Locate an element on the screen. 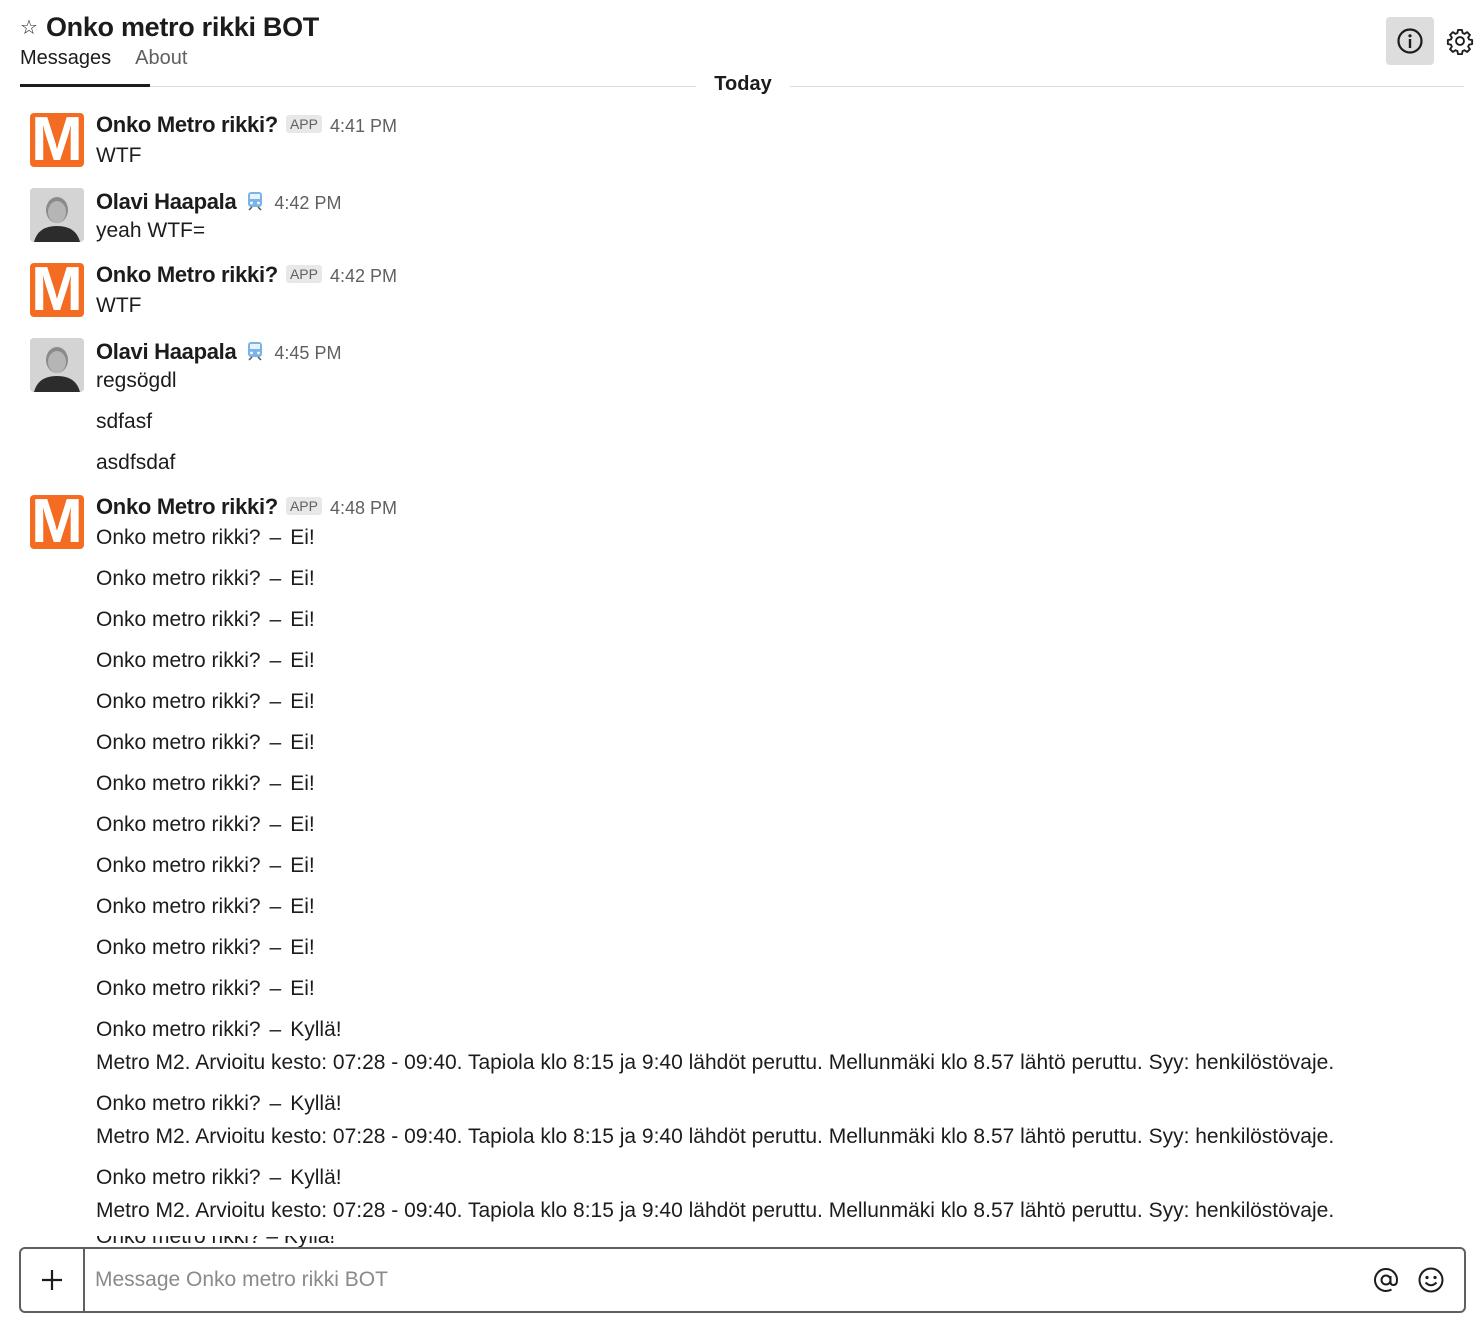 The height and width of the screenshot is (1326, 1484). divider-line-right is located at coordinates (1127, 86).